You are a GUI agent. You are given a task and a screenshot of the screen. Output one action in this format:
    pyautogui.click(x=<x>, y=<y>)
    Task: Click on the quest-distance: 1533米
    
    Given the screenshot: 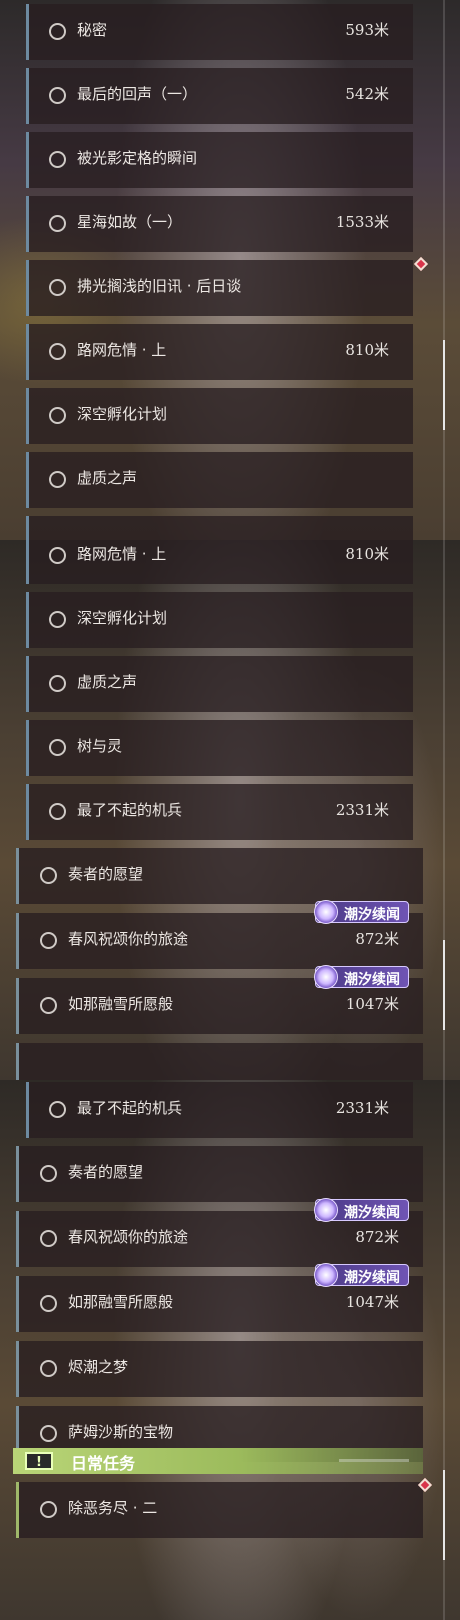 What is the action you would take?
    pyautogui.click(x=362, y=222)
    